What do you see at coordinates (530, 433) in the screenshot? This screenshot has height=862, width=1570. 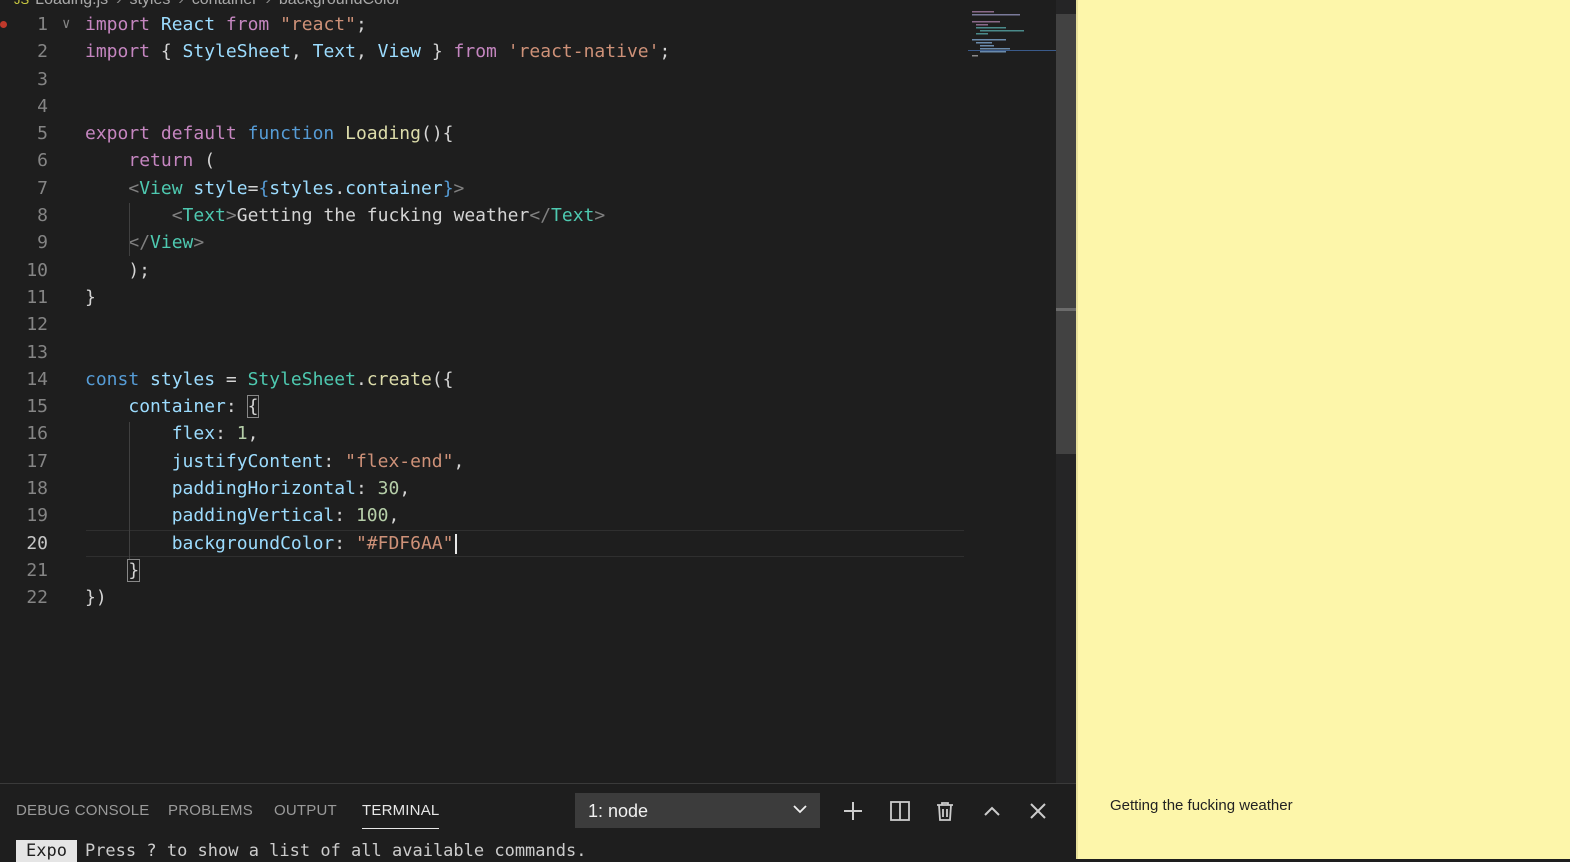 I see `code-line: 16 flex: 1,` at bounding box center [530, 433].